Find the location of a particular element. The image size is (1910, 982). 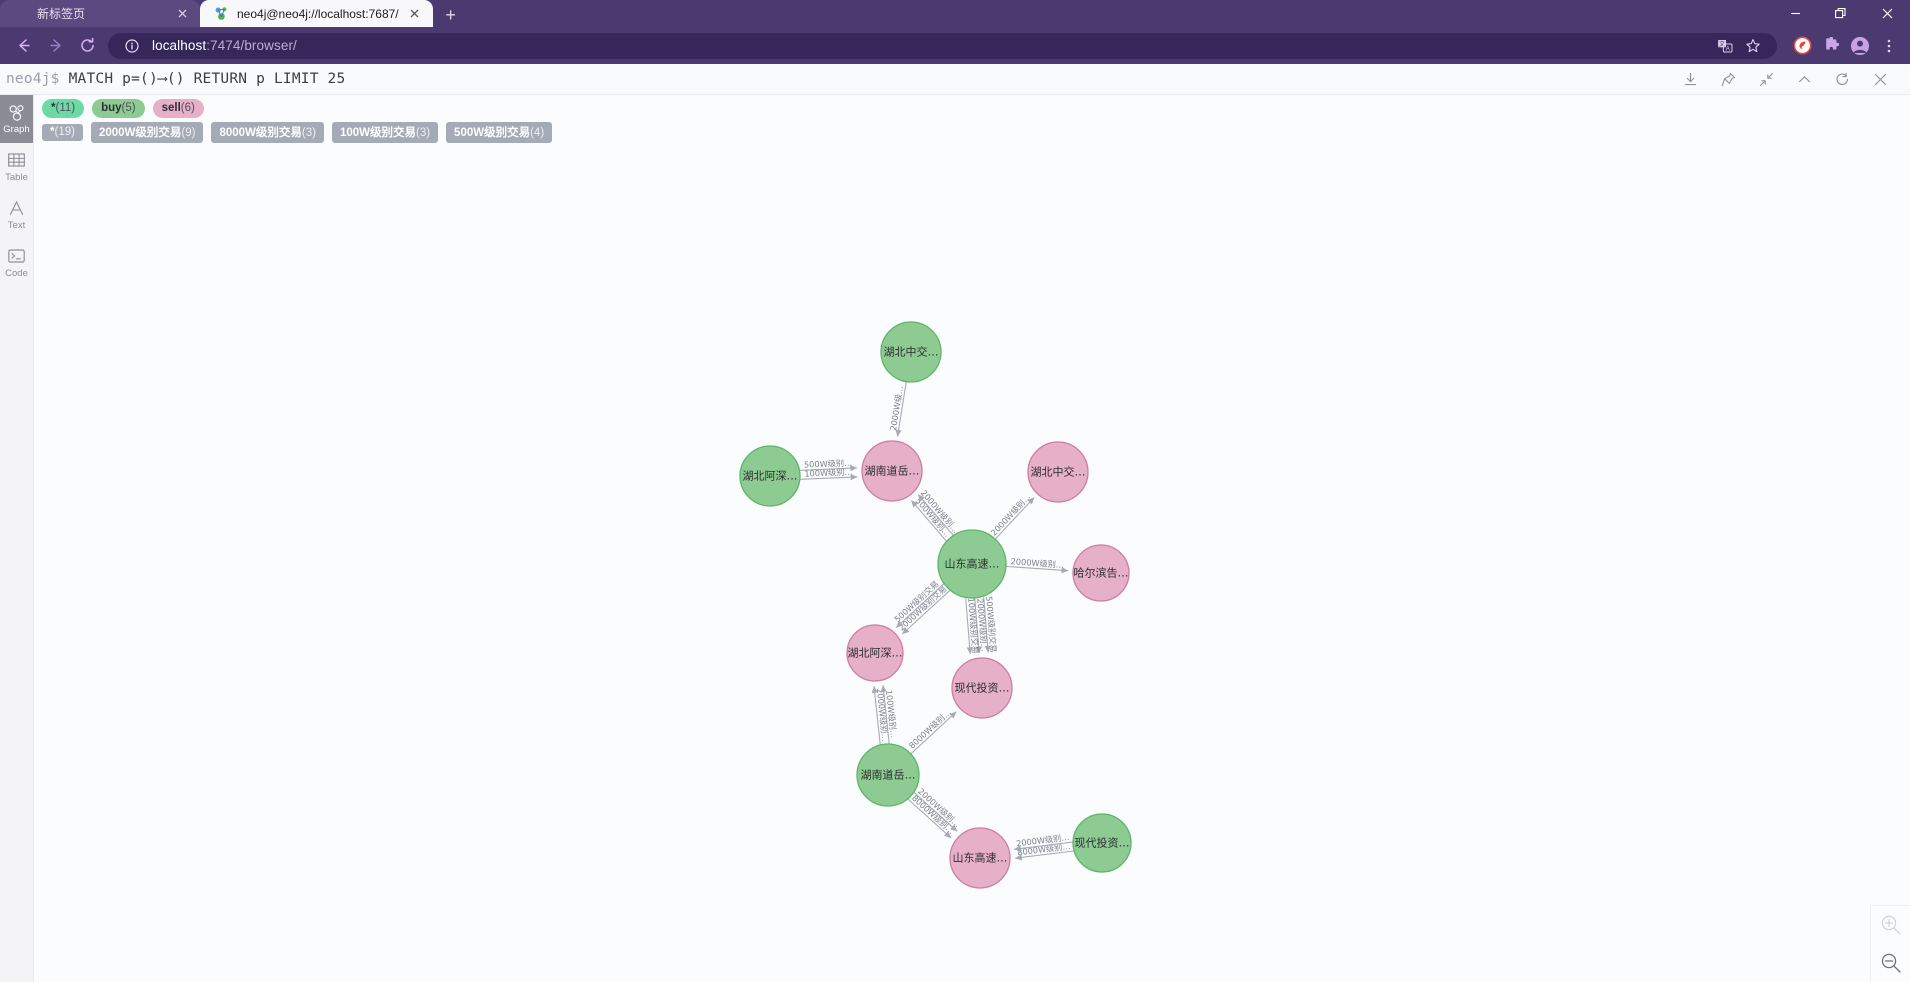

new-tab-button: + is located at coordinates (451, 15).